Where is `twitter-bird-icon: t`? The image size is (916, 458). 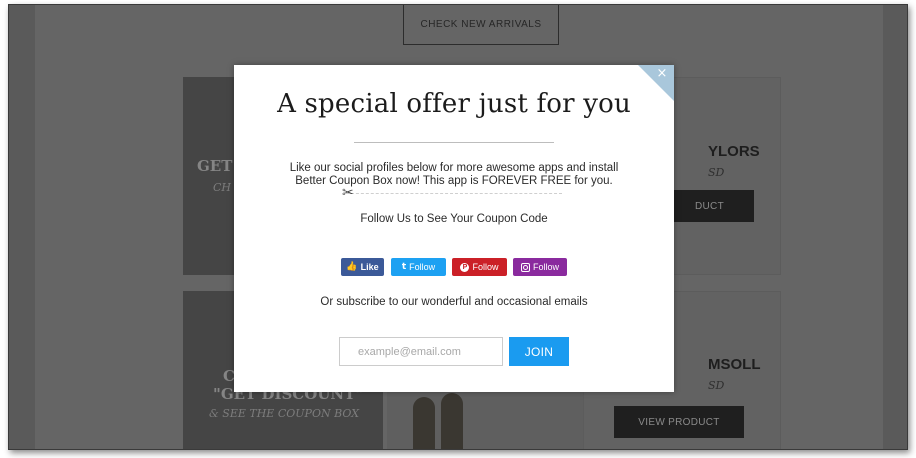
twitter-bird-icon: t is located at coordinates (404, 267).